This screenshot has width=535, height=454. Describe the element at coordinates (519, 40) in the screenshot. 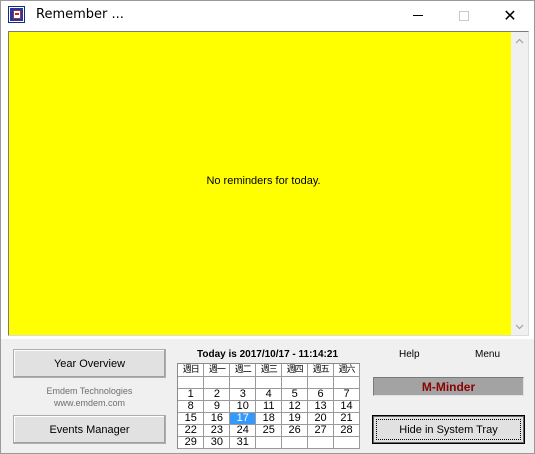

I see `scroll-up-arrow-icon` at that location.